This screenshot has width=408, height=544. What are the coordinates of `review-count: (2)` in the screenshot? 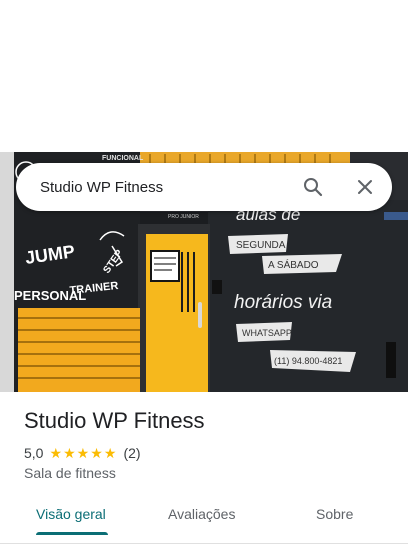 It's located at (131, 453).